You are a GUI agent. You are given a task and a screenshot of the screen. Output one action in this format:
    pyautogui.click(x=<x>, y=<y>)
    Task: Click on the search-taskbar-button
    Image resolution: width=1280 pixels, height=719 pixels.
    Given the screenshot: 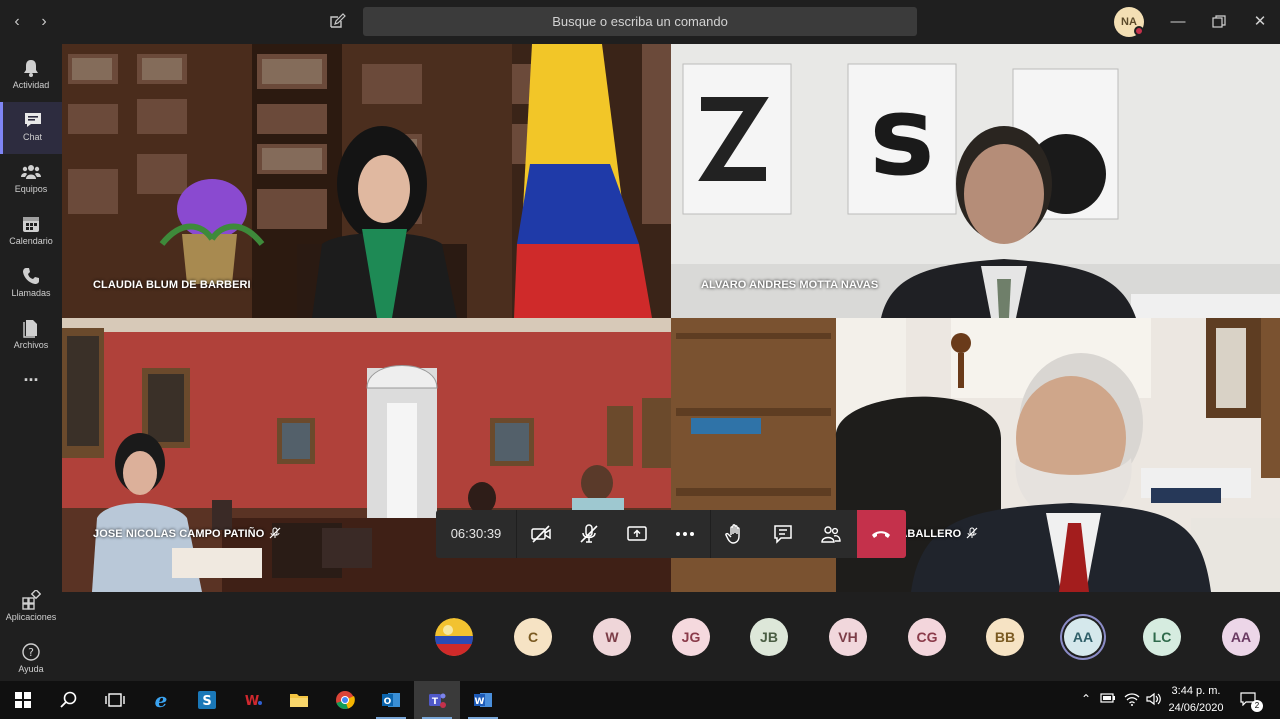 What is the action you would take?
    pyautogui.click(x=69, y=700)
    